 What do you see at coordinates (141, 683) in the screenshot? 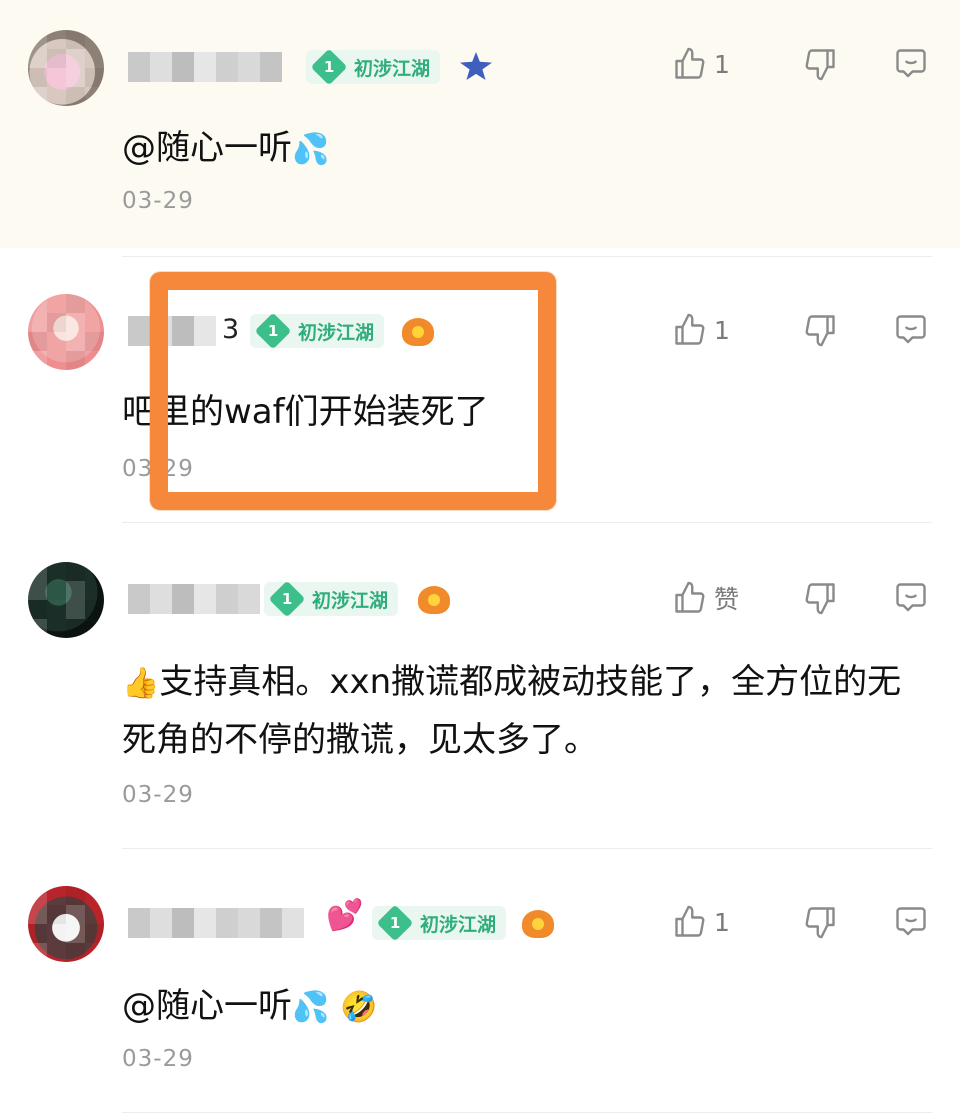
I see `thumbs-up-emoji: 👍` at bounding box center [141, 683].